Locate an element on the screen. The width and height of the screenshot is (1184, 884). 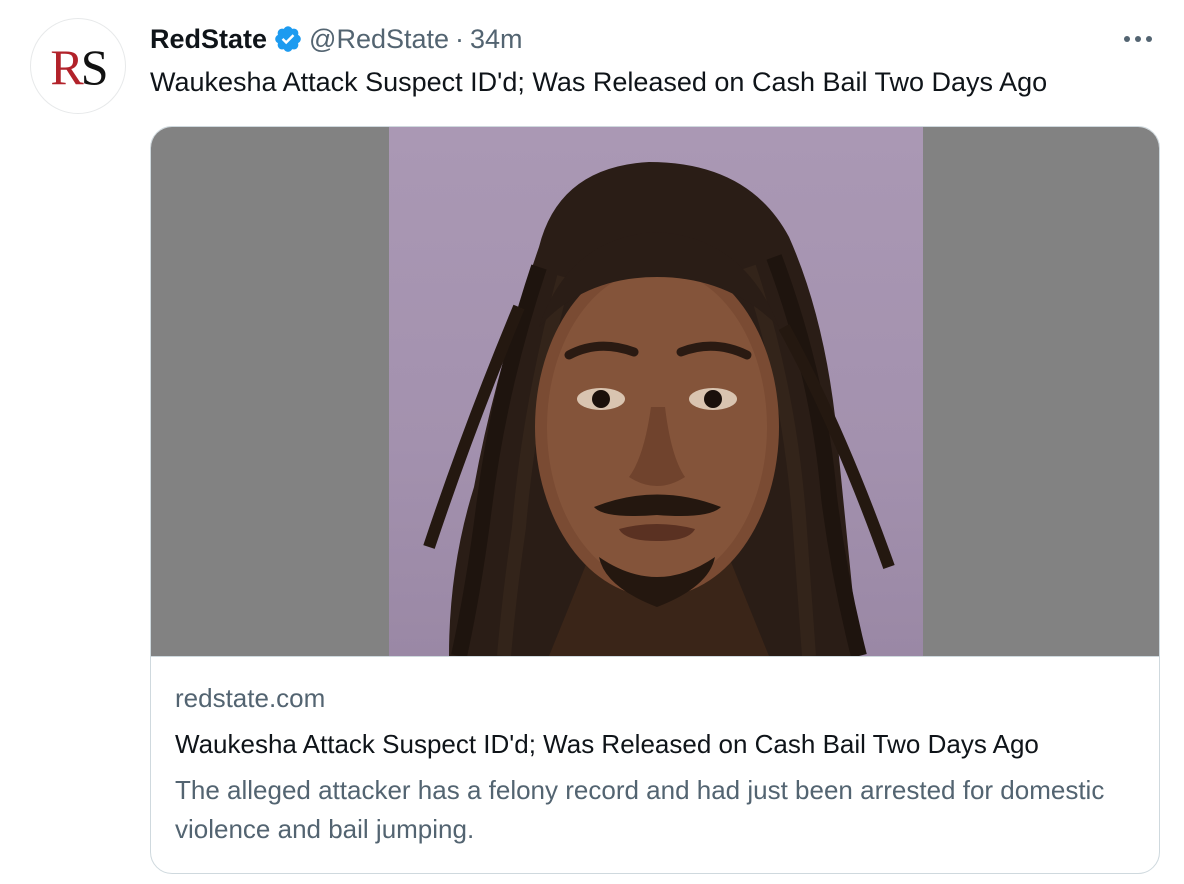
more-options-button is located at coordinates (1138, 39).